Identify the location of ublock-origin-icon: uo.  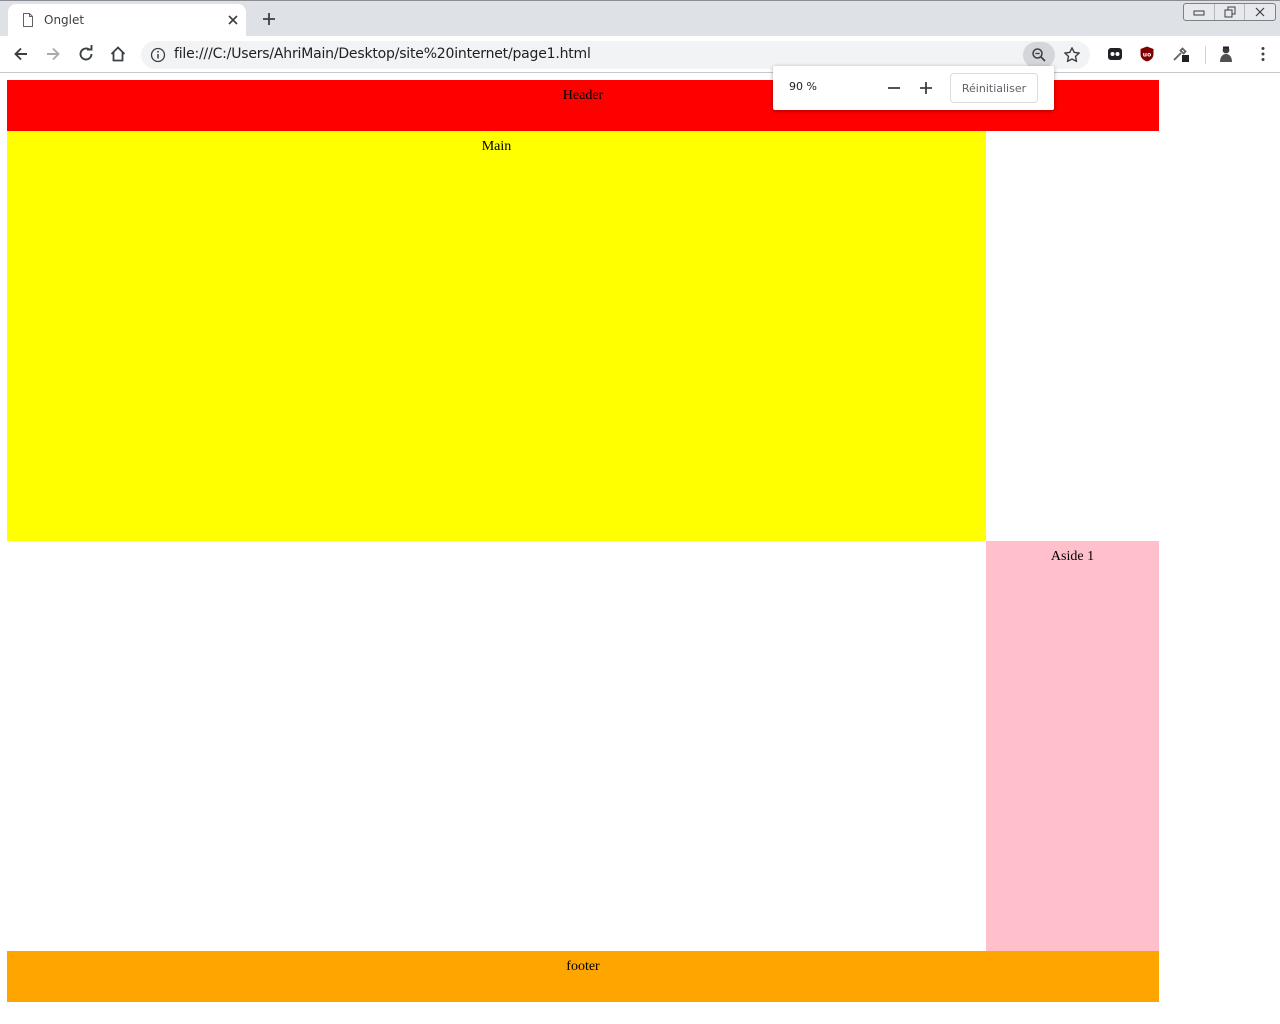
(1147, 54).